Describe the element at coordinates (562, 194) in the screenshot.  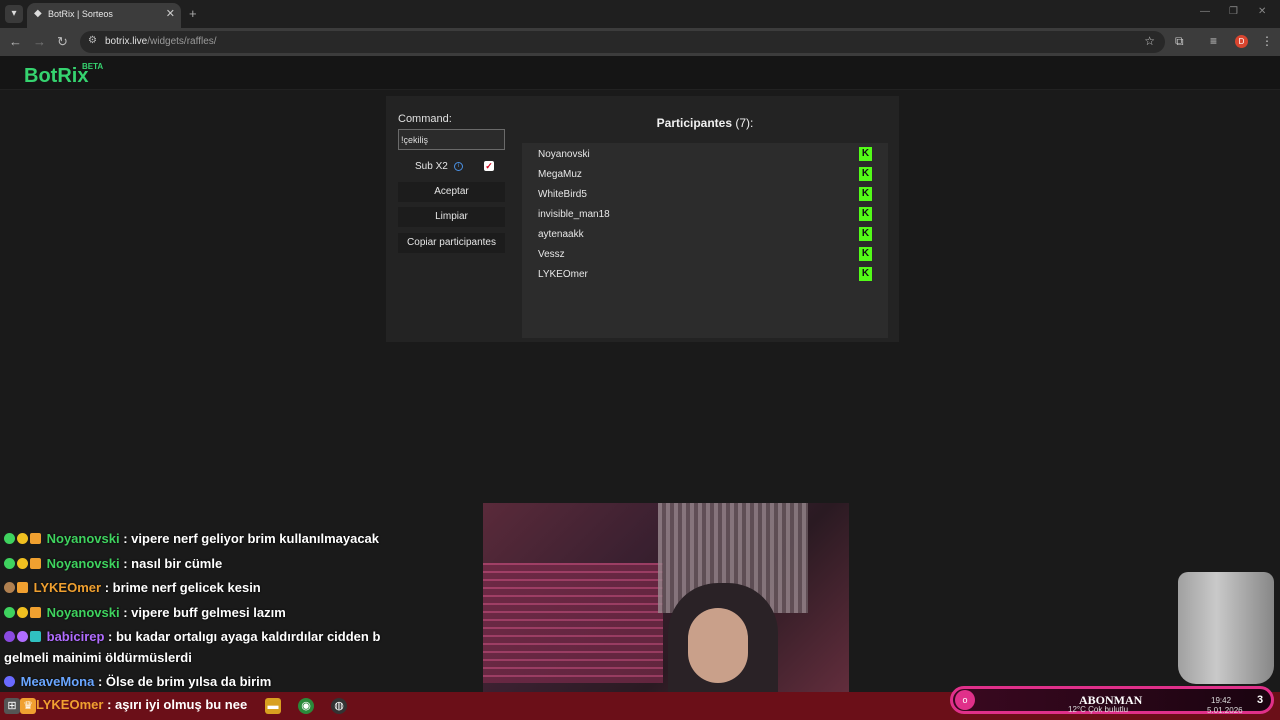
I see `participant-name: WhiteBird5` at that location.